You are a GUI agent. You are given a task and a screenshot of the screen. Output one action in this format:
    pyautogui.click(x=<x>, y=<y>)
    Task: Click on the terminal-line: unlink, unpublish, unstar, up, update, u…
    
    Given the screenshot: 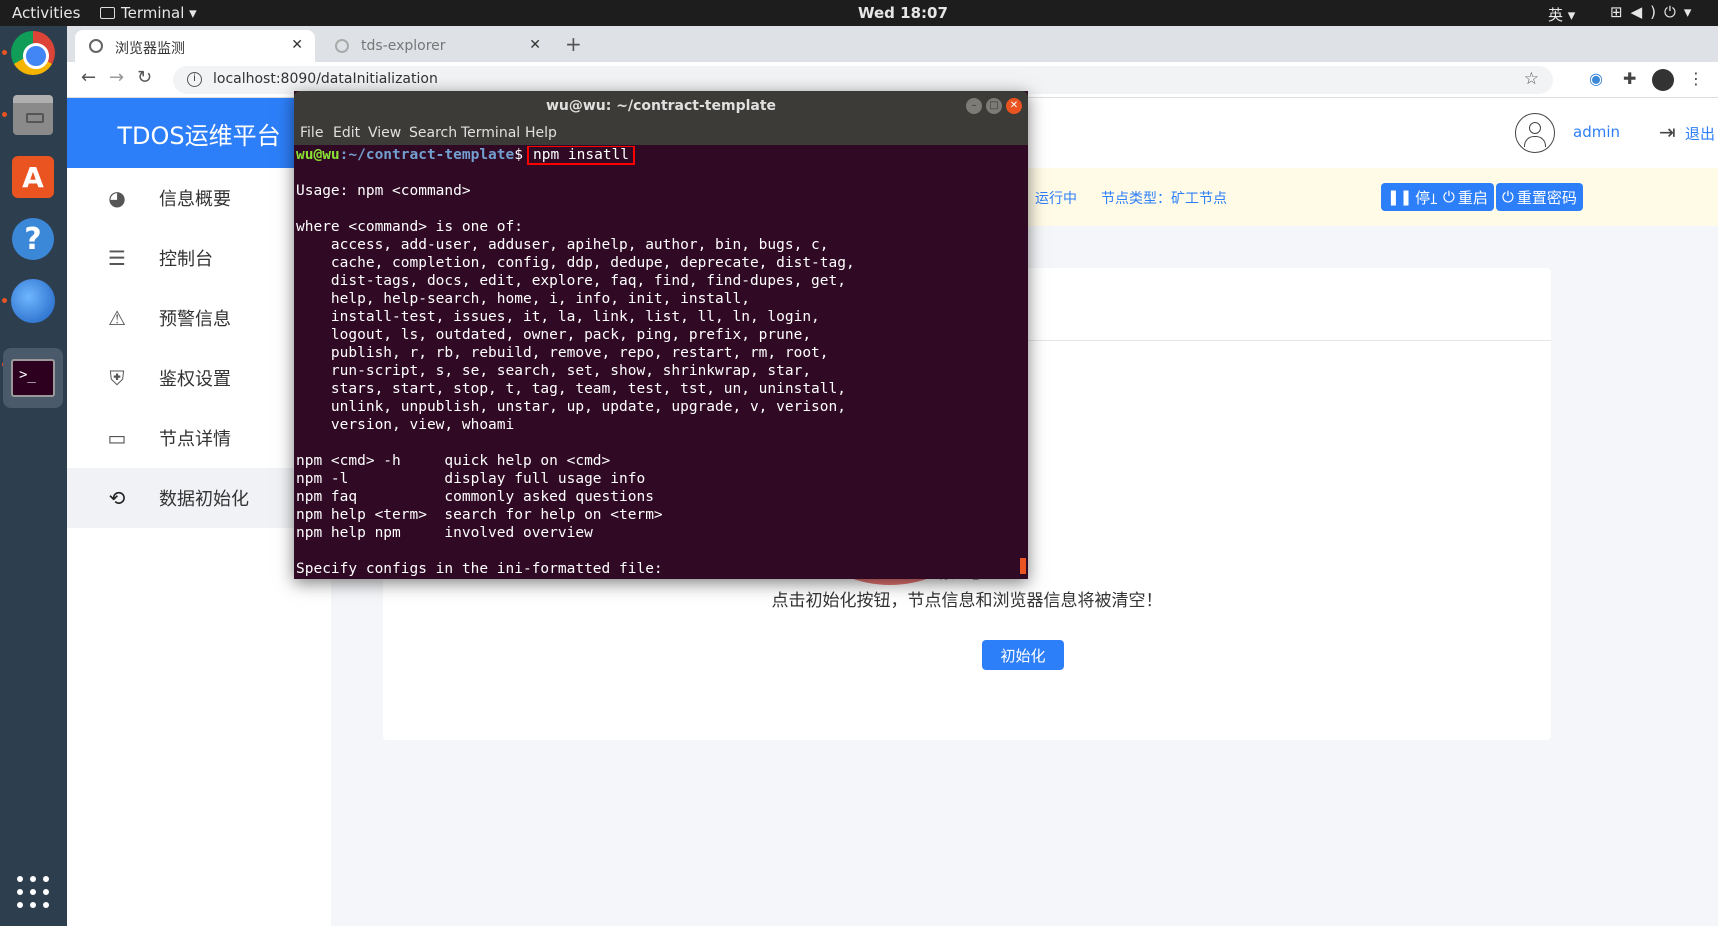 What is the action you would take?
    pyautogui.click(x=571, y=407)
    